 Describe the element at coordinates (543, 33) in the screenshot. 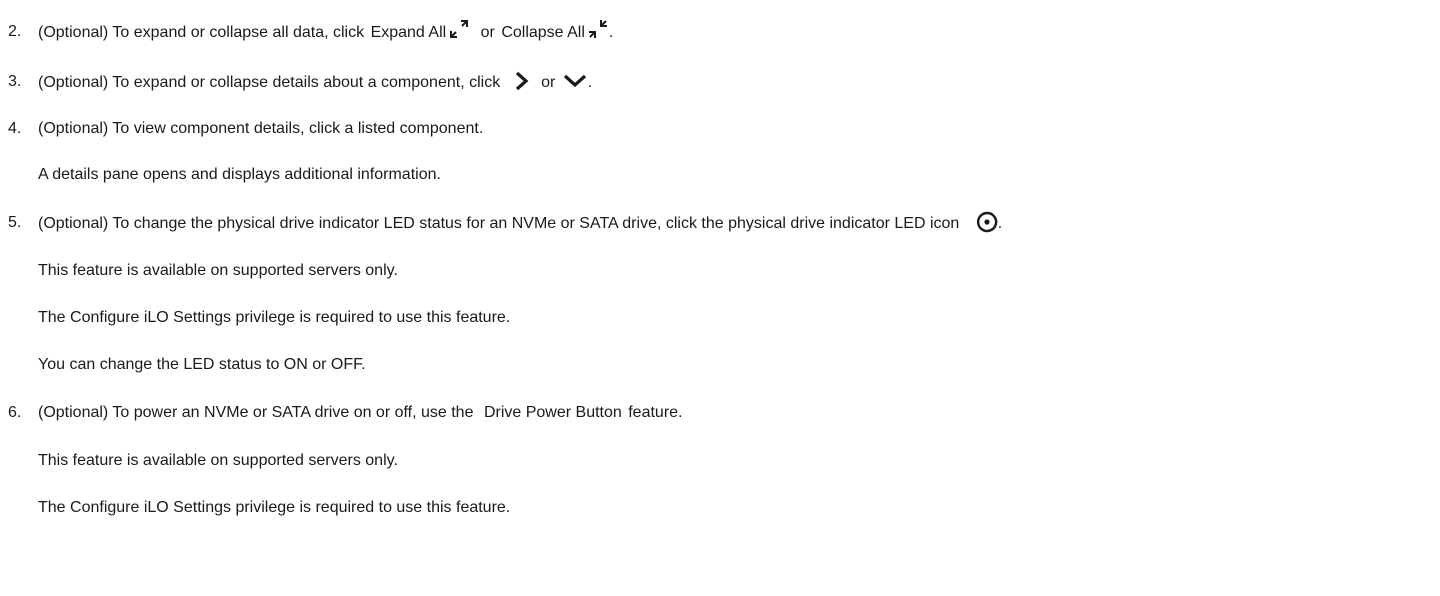

I see `collapse-all-label: Collapse All` at that location.